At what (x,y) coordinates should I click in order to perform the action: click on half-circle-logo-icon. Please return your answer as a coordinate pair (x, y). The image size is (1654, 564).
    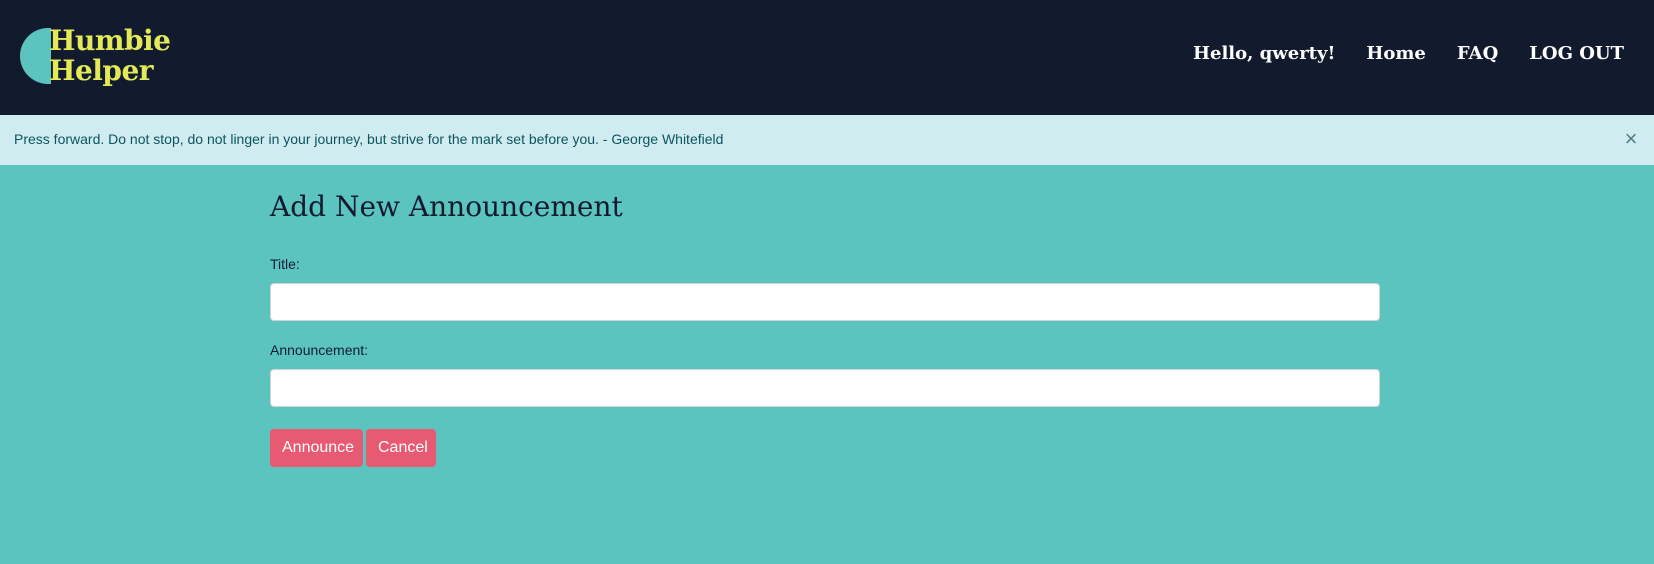
    Looking at the image, I should click on (35, 56).